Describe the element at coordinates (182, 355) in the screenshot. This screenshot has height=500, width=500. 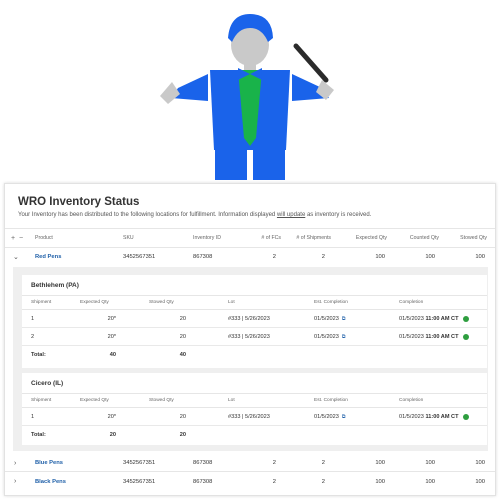
I see `total-stowed: 40` at that location.